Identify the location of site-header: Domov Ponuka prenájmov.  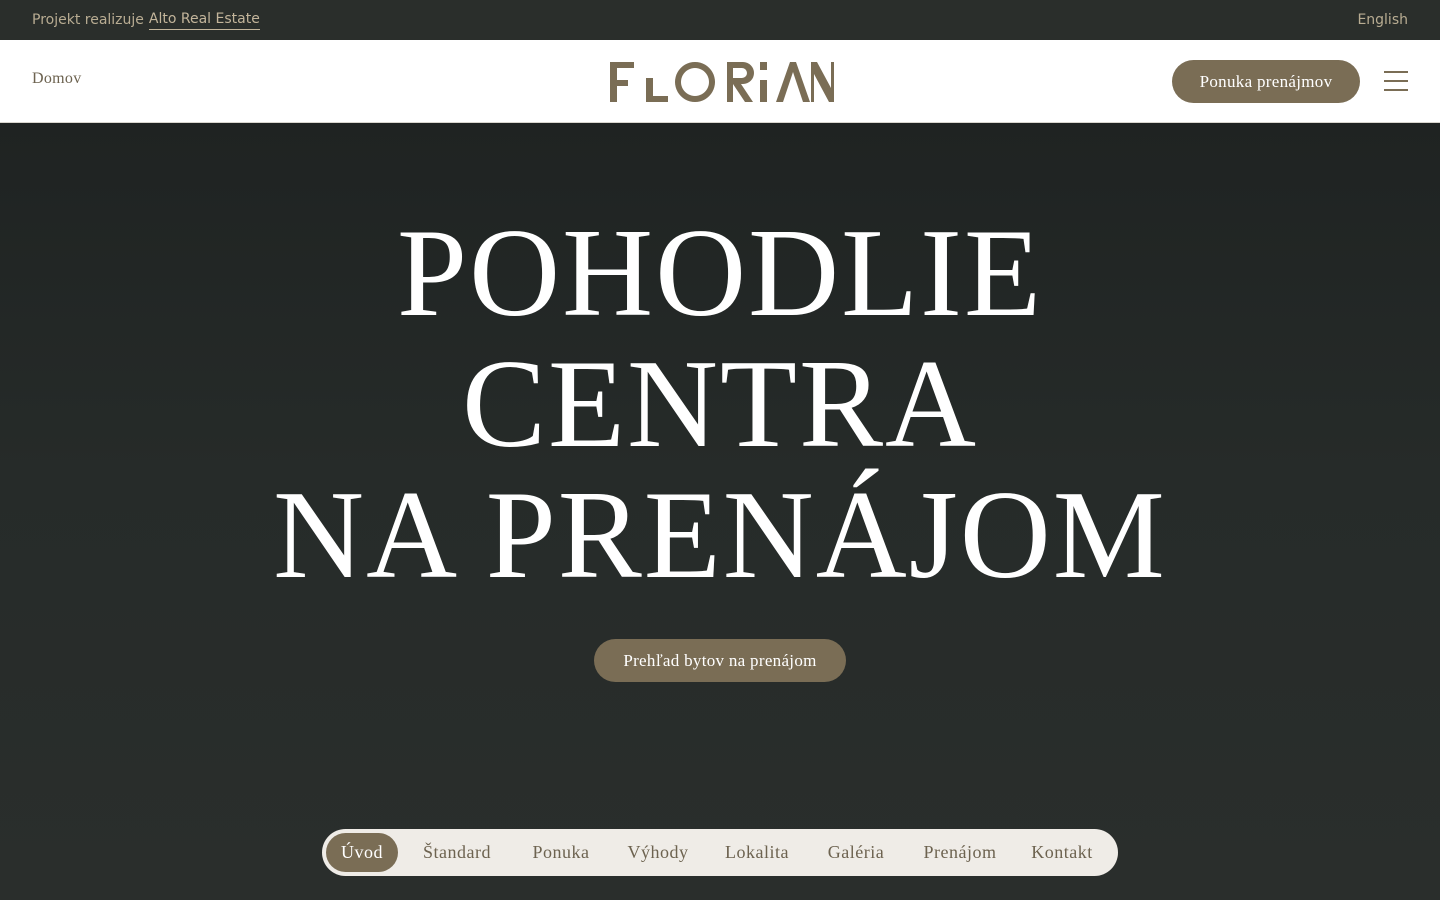
(720, 81).